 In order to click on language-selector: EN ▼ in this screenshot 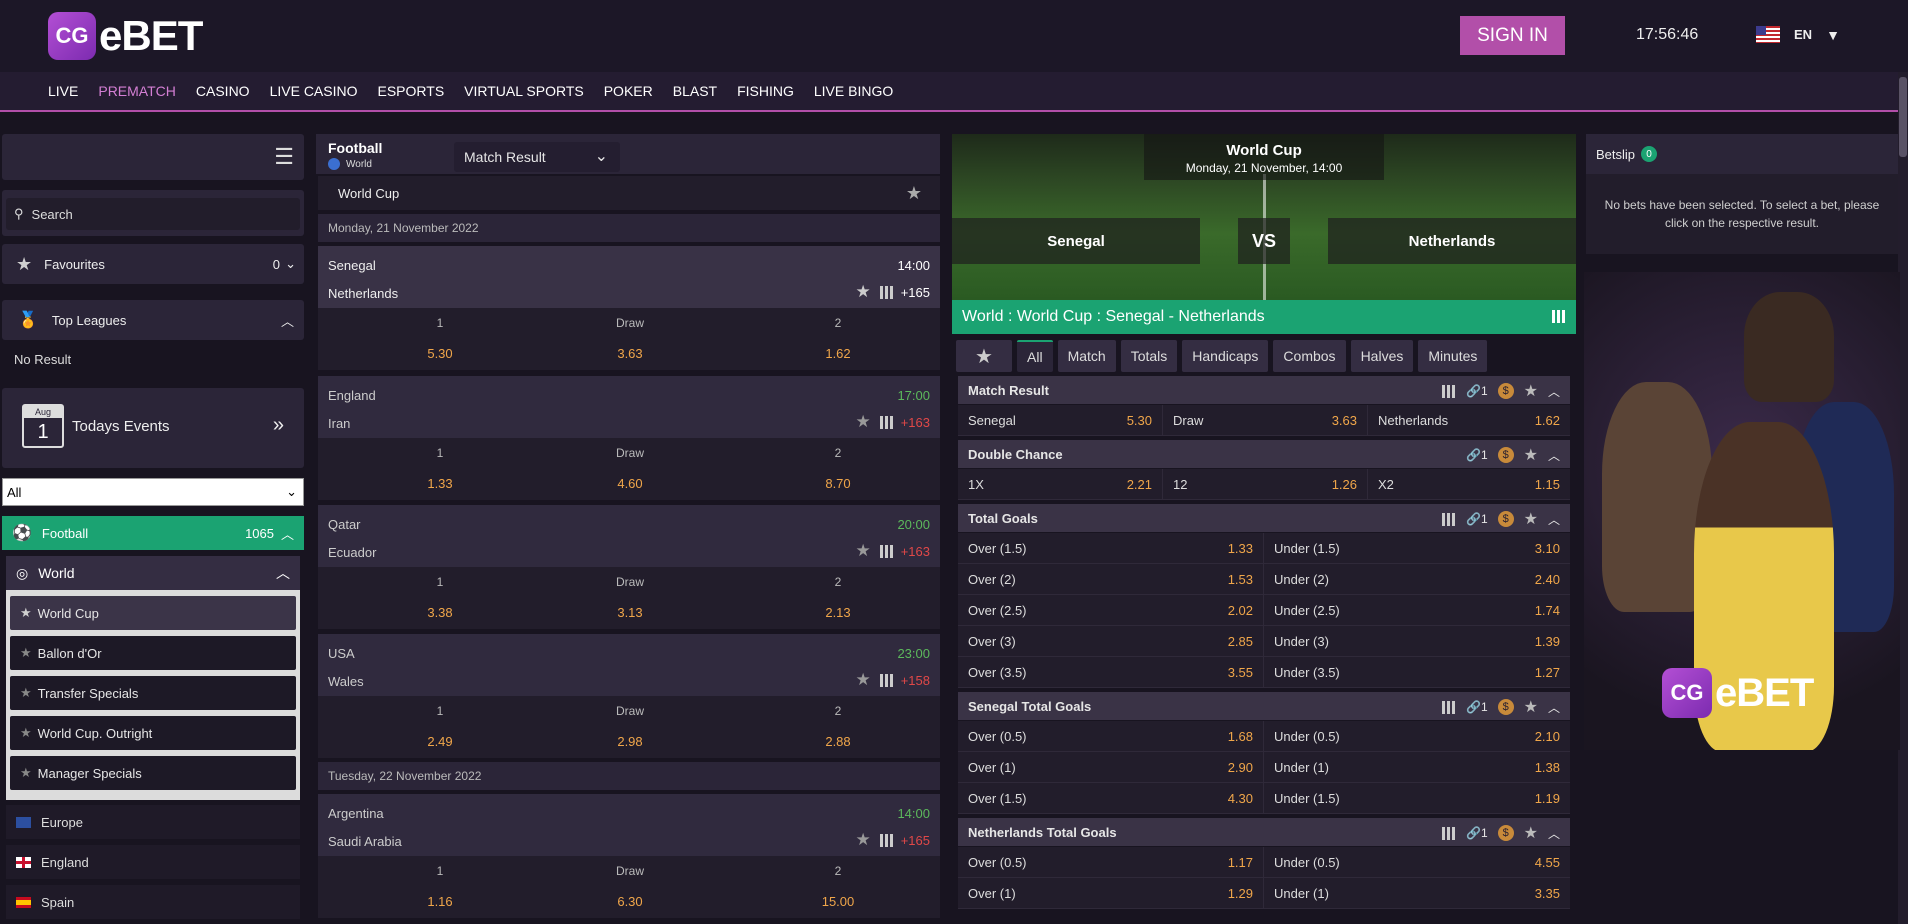, I will do `click(1798, 34)`.